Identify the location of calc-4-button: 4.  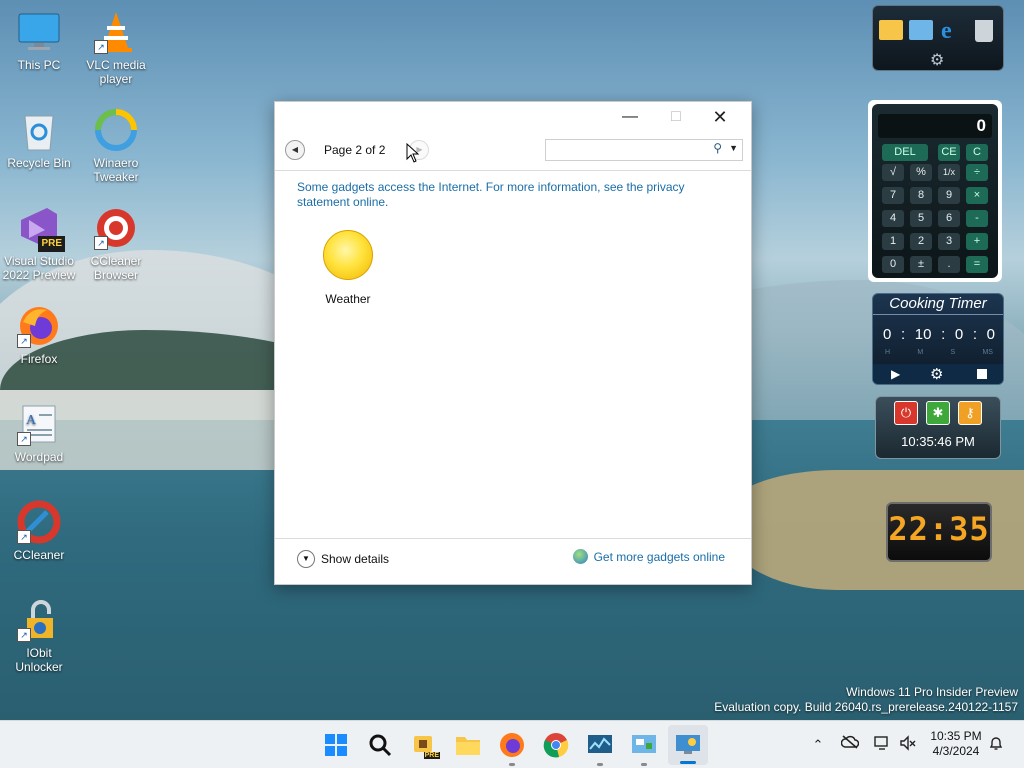
(893, 218).